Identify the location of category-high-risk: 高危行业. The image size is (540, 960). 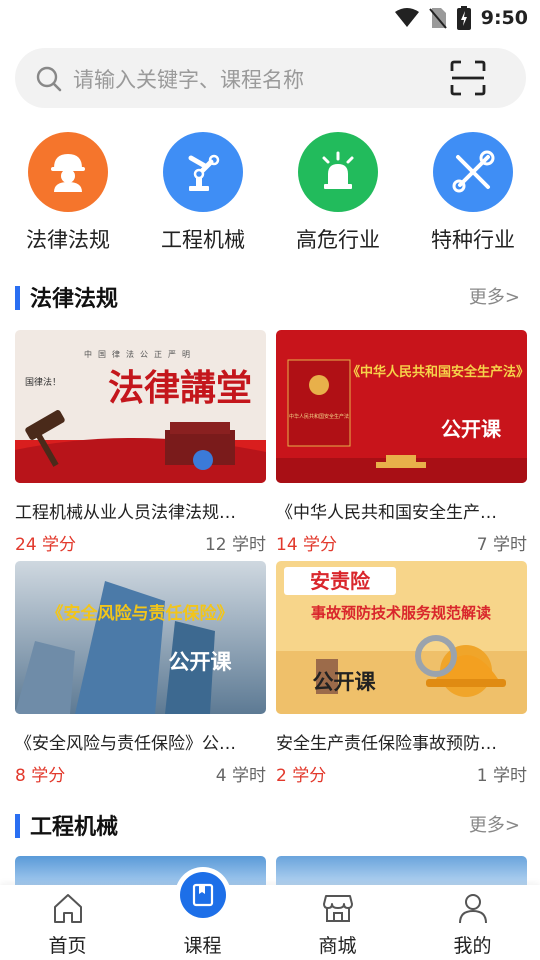
(338, 191).